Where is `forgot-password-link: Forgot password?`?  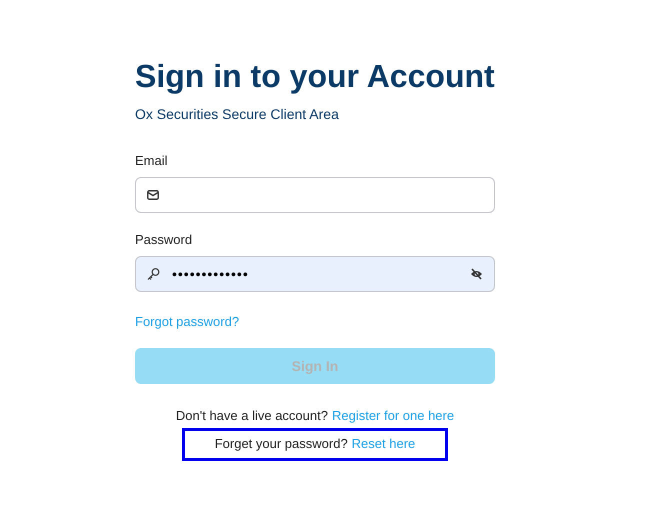 forgot-password-link: Forgot password? is located at coordinates (187, 322).